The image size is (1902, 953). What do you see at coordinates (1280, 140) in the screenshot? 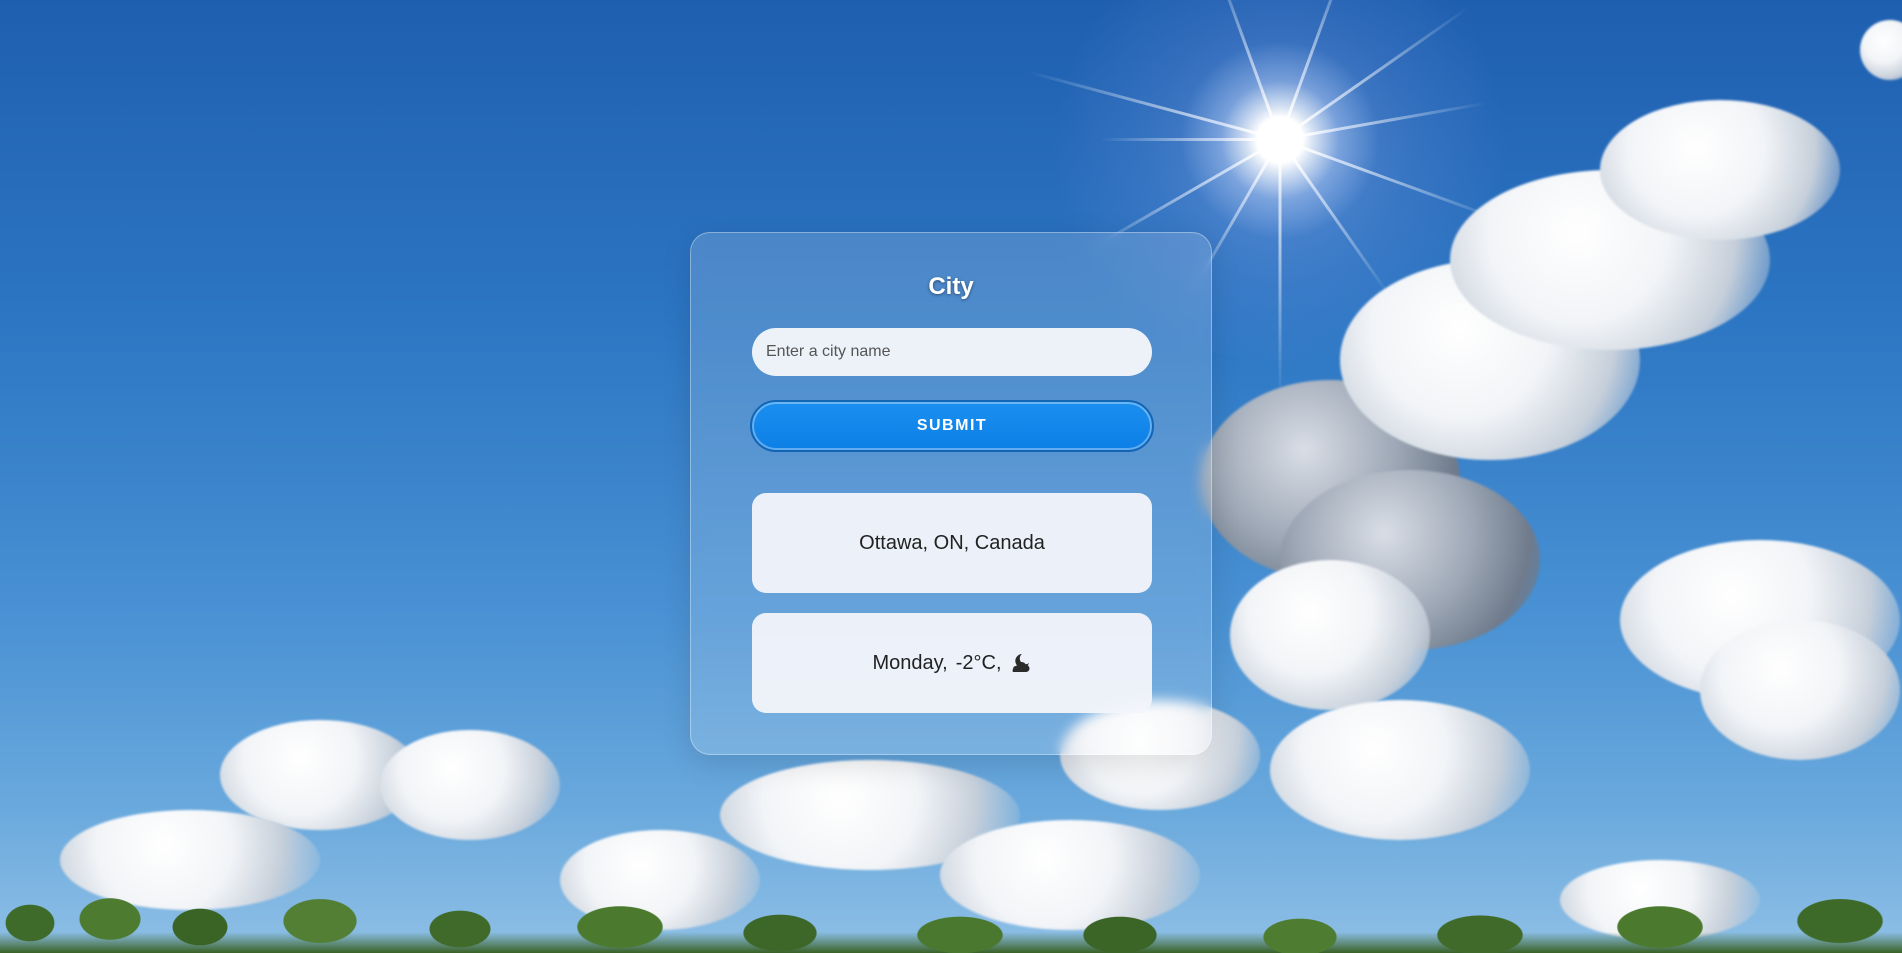
I see `sun` at bounding box center [1280, 140].